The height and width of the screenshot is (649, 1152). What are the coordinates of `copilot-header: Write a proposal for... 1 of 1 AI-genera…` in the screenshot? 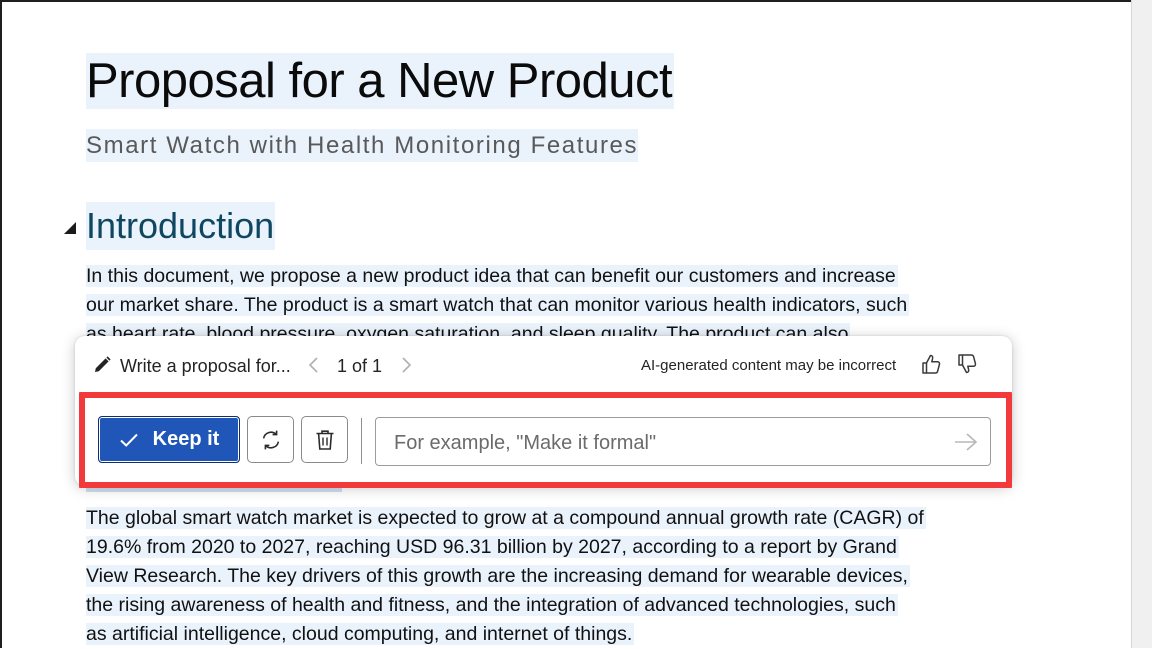 It's located at (543, 365).